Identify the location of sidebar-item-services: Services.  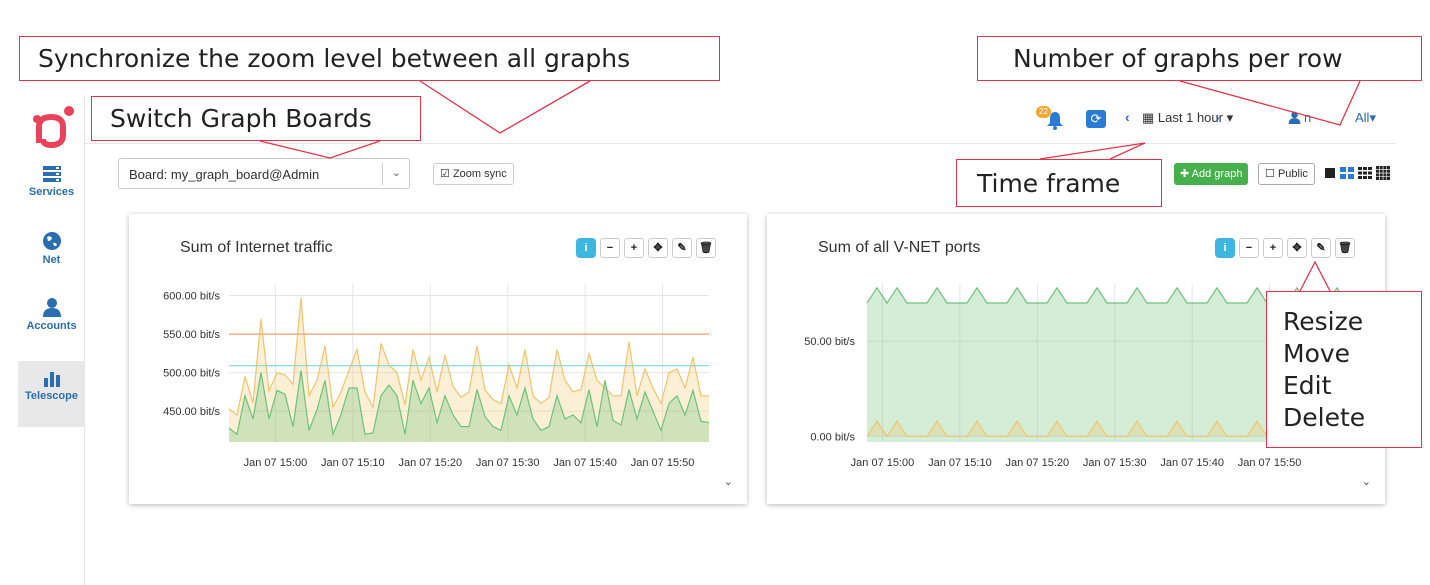
(51, 190).